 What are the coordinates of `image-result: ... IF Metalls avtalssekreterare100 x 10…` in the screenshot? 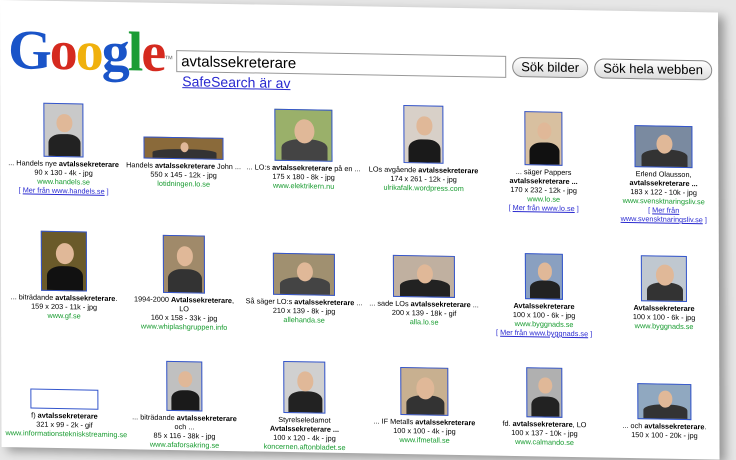 It's located at (424, 397).